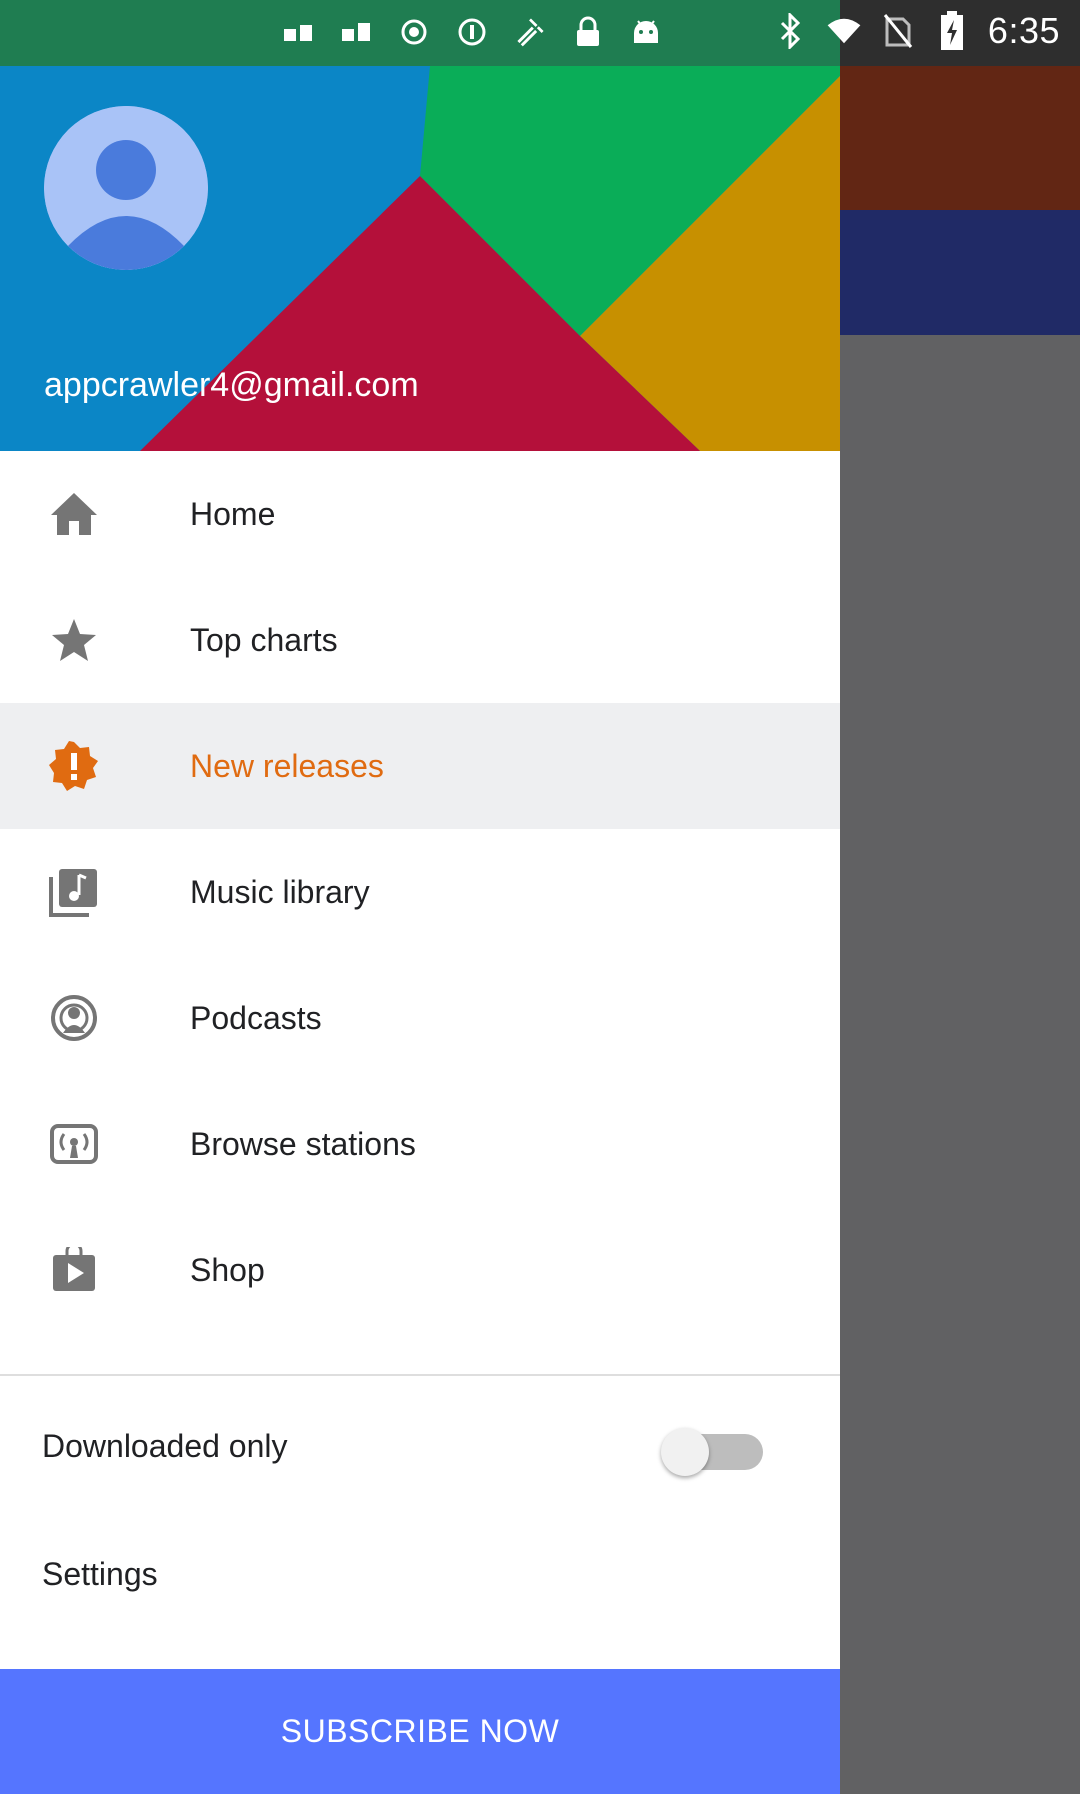 This screenshot has height=1794, width=1080. What do you see at coordinates (231, 385) in the screenshot?
I see `account-email: appcrawler4@gmail.com` at bounding box center [231, 385].